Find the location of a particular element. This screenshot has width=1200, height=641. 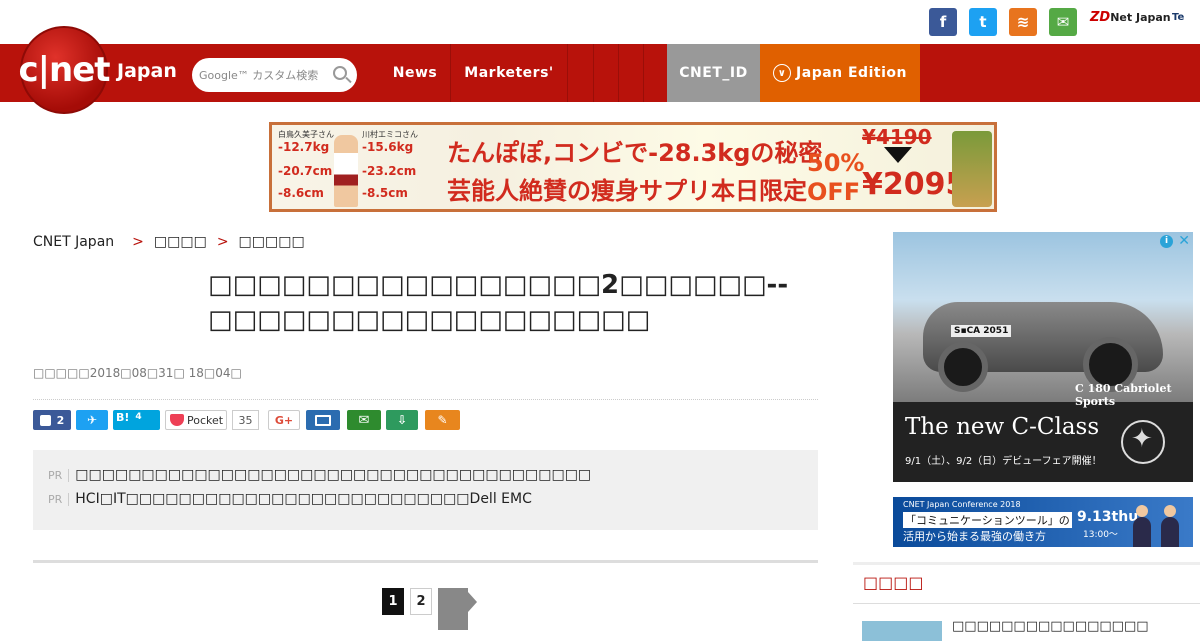

paperclip-glyph: ✎ is located at coordinates (442, 420).